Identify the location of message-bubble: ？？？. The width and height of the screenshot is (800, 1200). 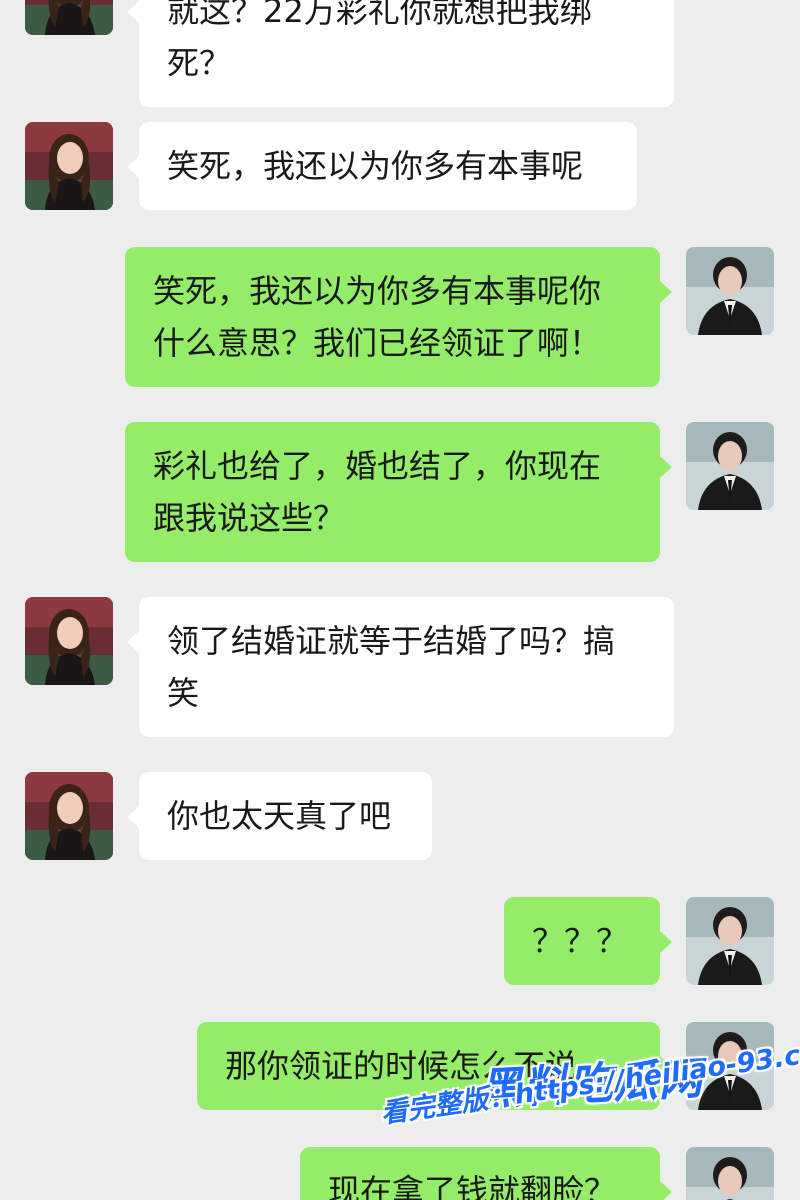
(588, 941).